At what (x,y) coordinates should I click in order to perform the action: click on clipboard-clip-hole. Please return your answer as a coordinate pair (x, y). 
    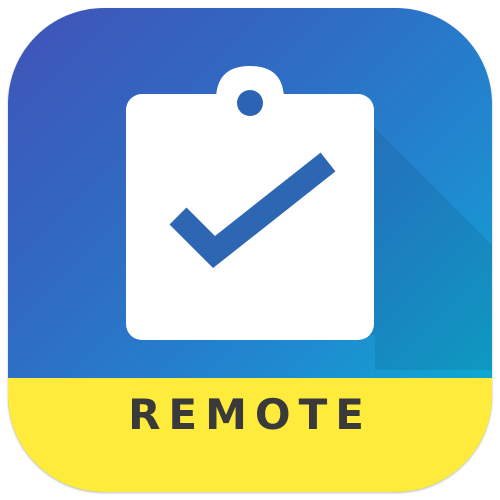
    Looking at the image, I should click on (250, 103).